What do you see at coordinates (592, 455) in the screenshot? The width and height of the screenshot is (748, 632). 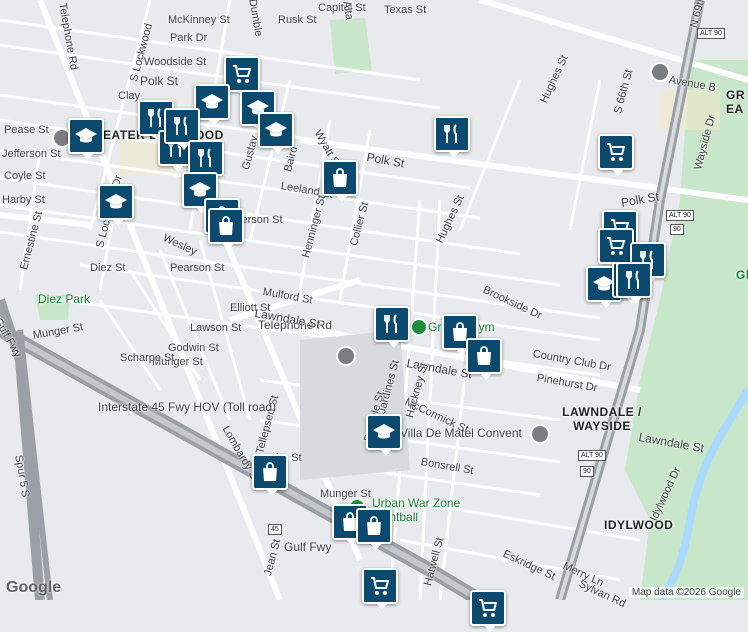 I see `highway-shield-alt90-south: ALT 90` at bounding box center [592, 455].